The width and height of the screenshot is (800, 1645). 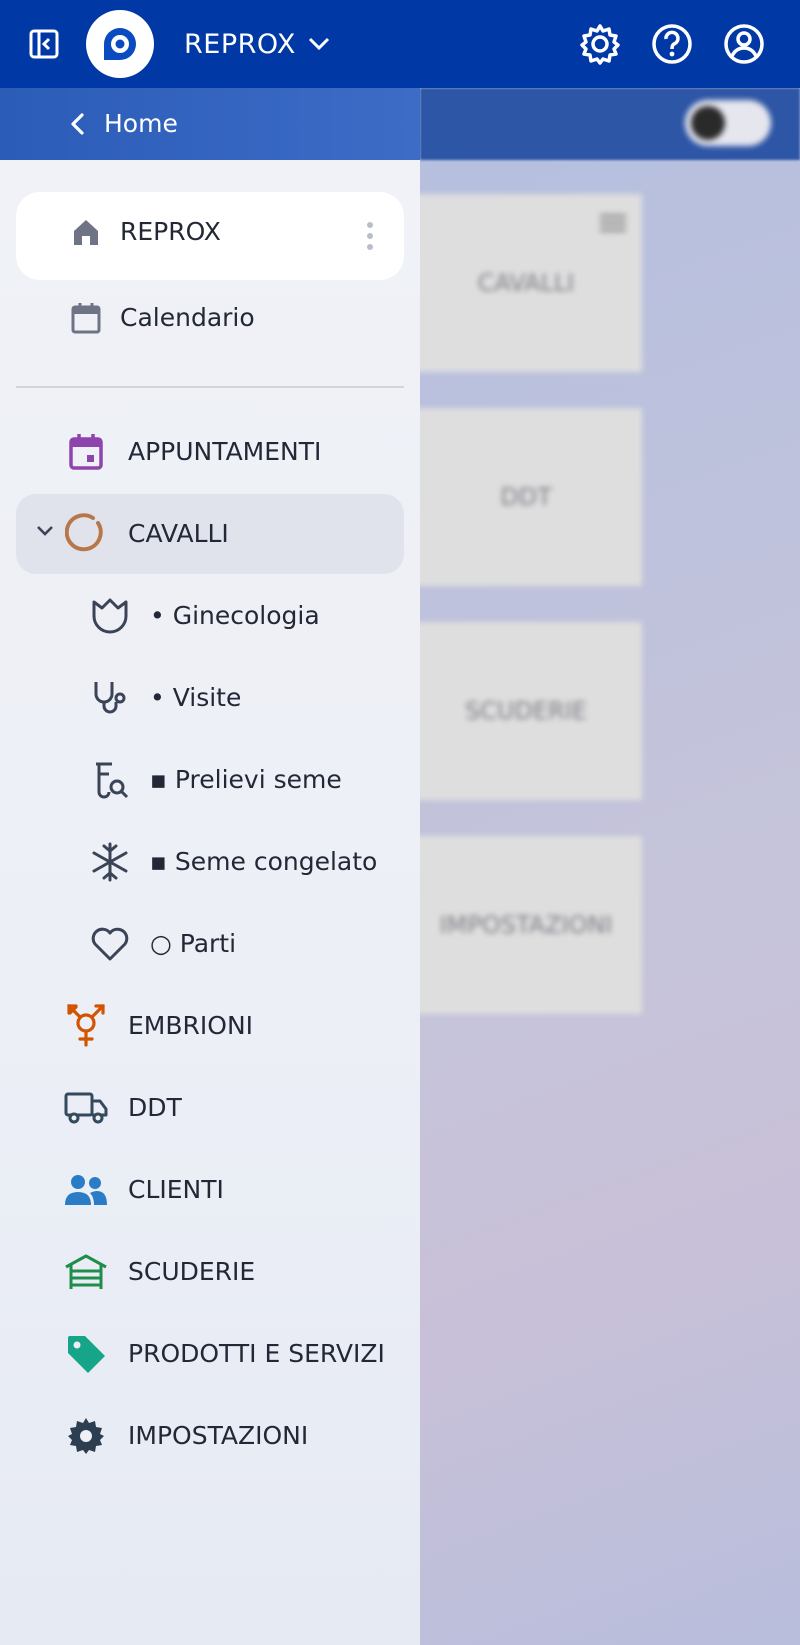 I want to click on heart-icon, so click(x=110, y=944).